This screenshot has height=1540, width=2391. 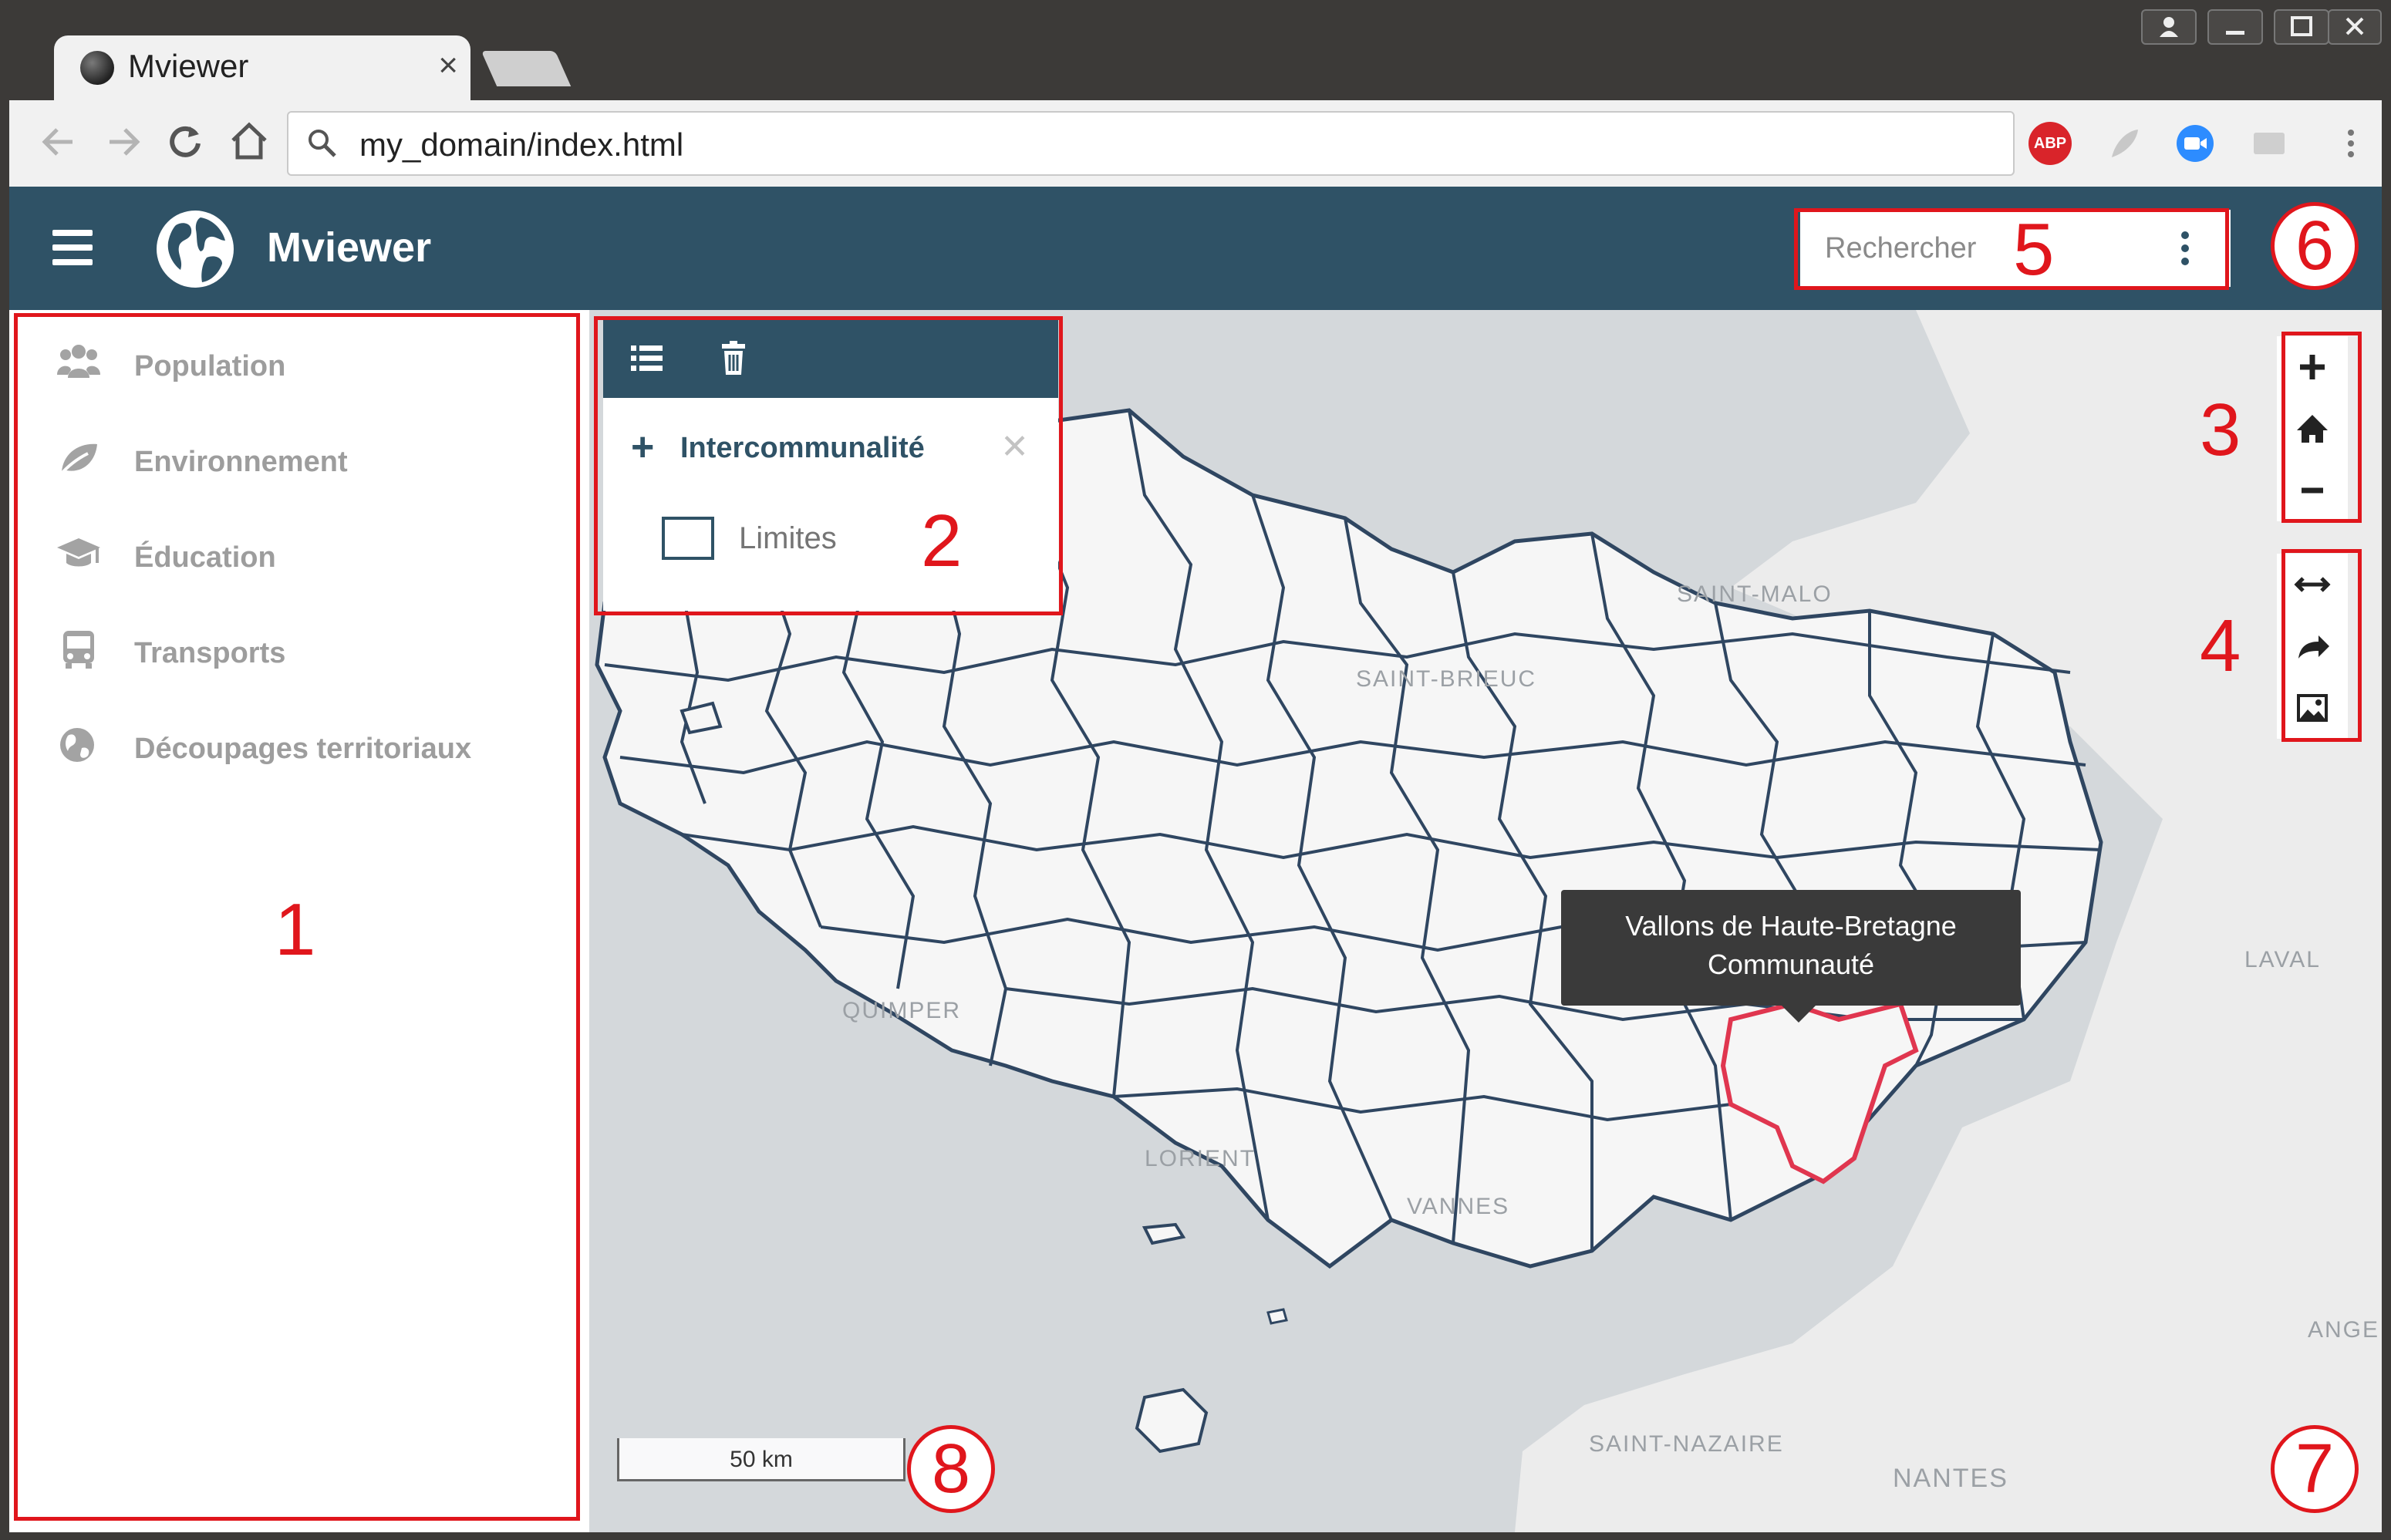 I want to click on maximize-window-icon, so click(x=2301, y=27).